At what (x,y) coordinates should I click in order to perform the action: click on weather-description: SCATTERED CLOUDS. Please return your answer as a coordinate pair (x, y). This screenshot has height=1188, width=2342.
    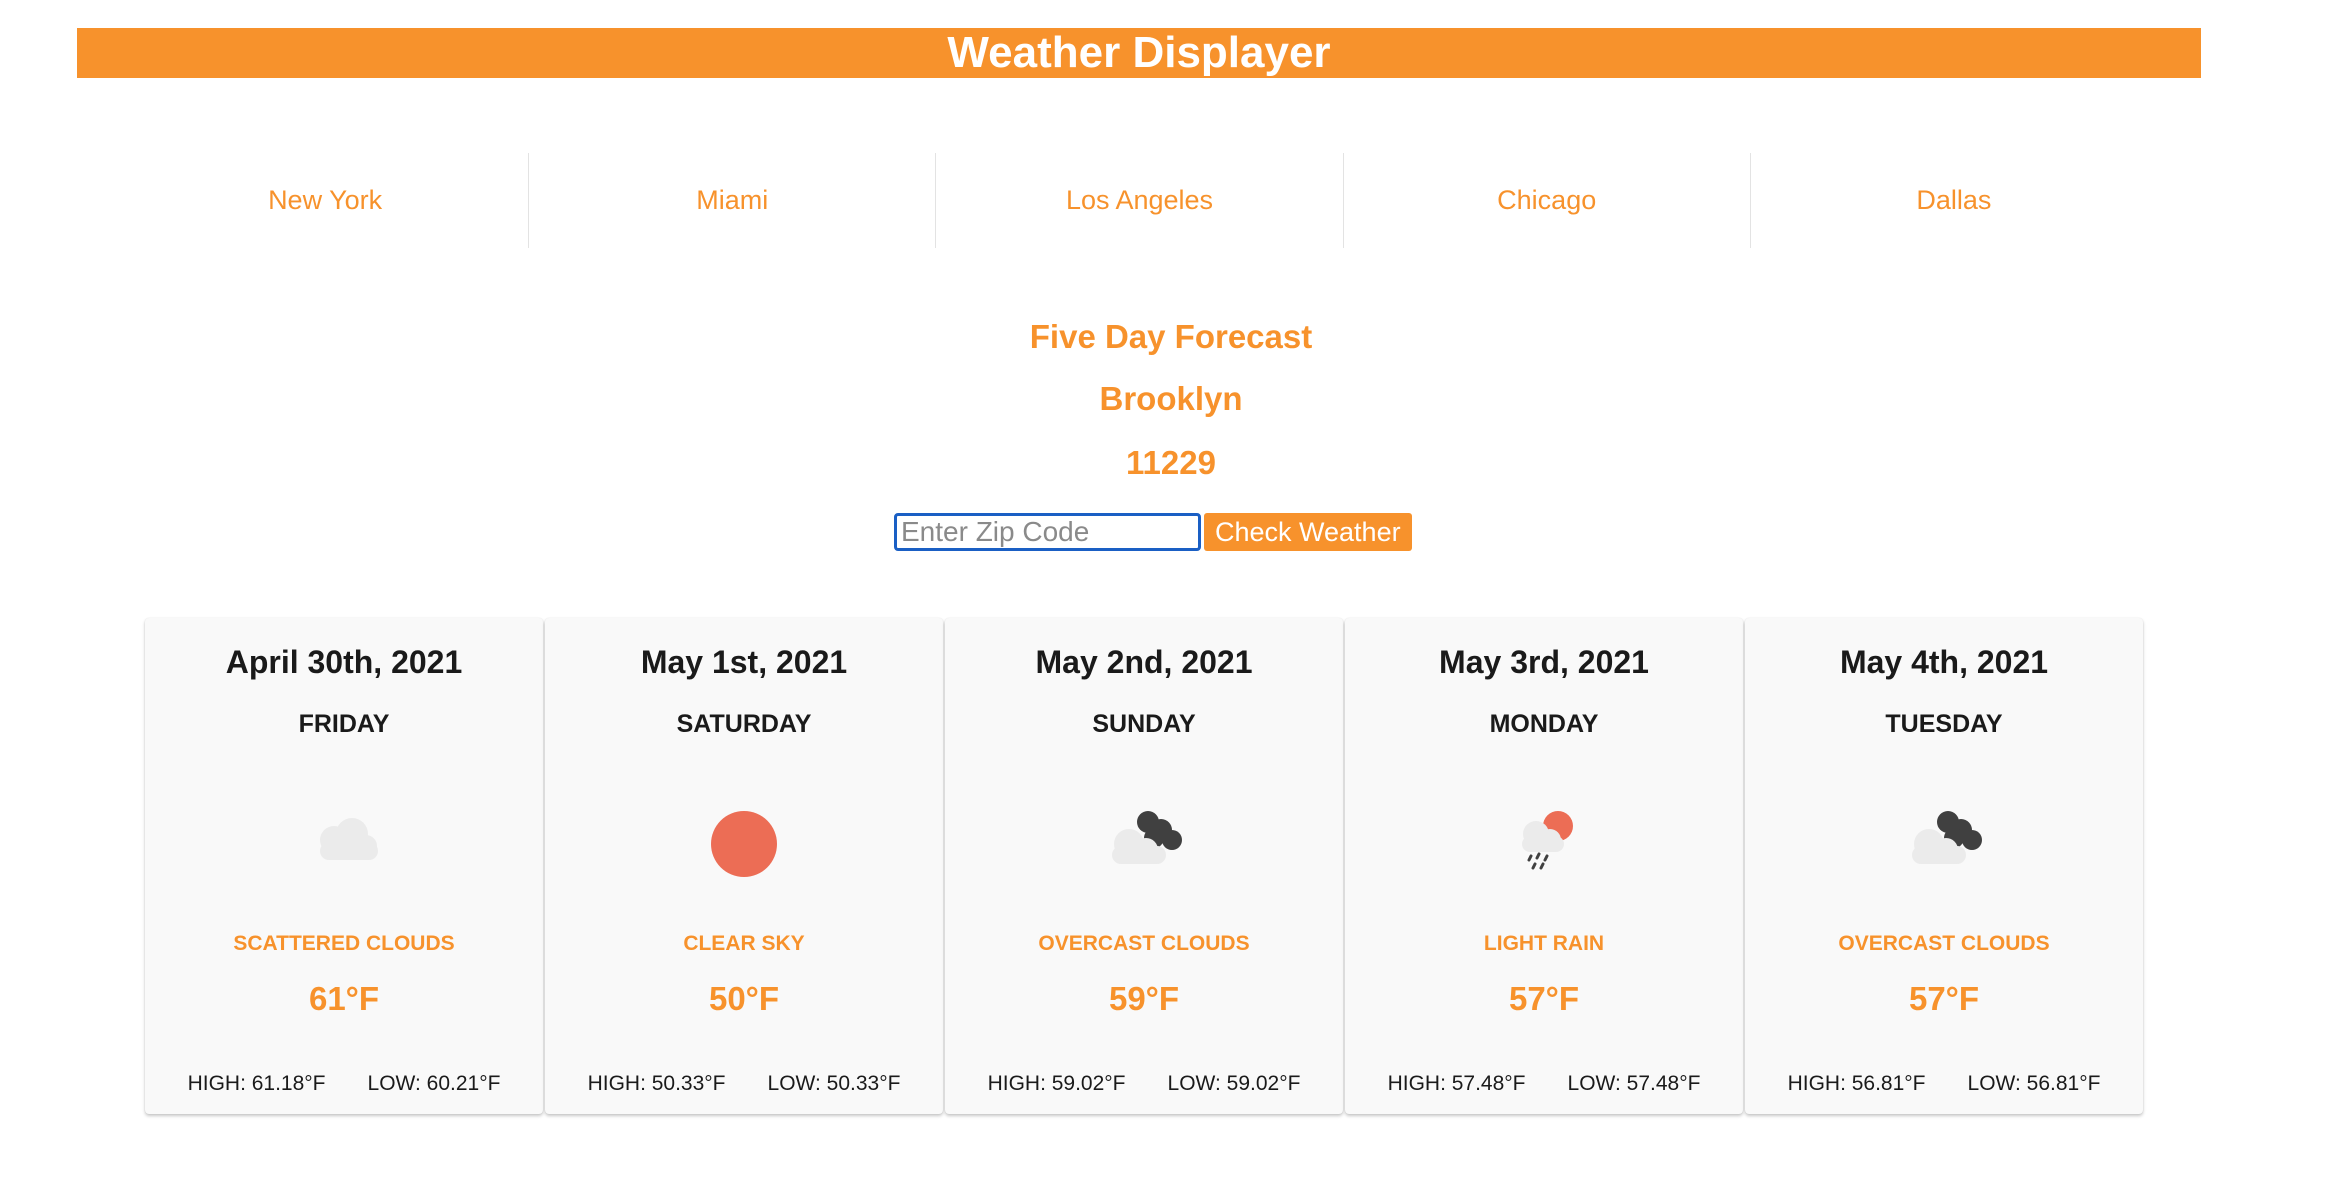
    Looking at the image, I should click on (344, 943).